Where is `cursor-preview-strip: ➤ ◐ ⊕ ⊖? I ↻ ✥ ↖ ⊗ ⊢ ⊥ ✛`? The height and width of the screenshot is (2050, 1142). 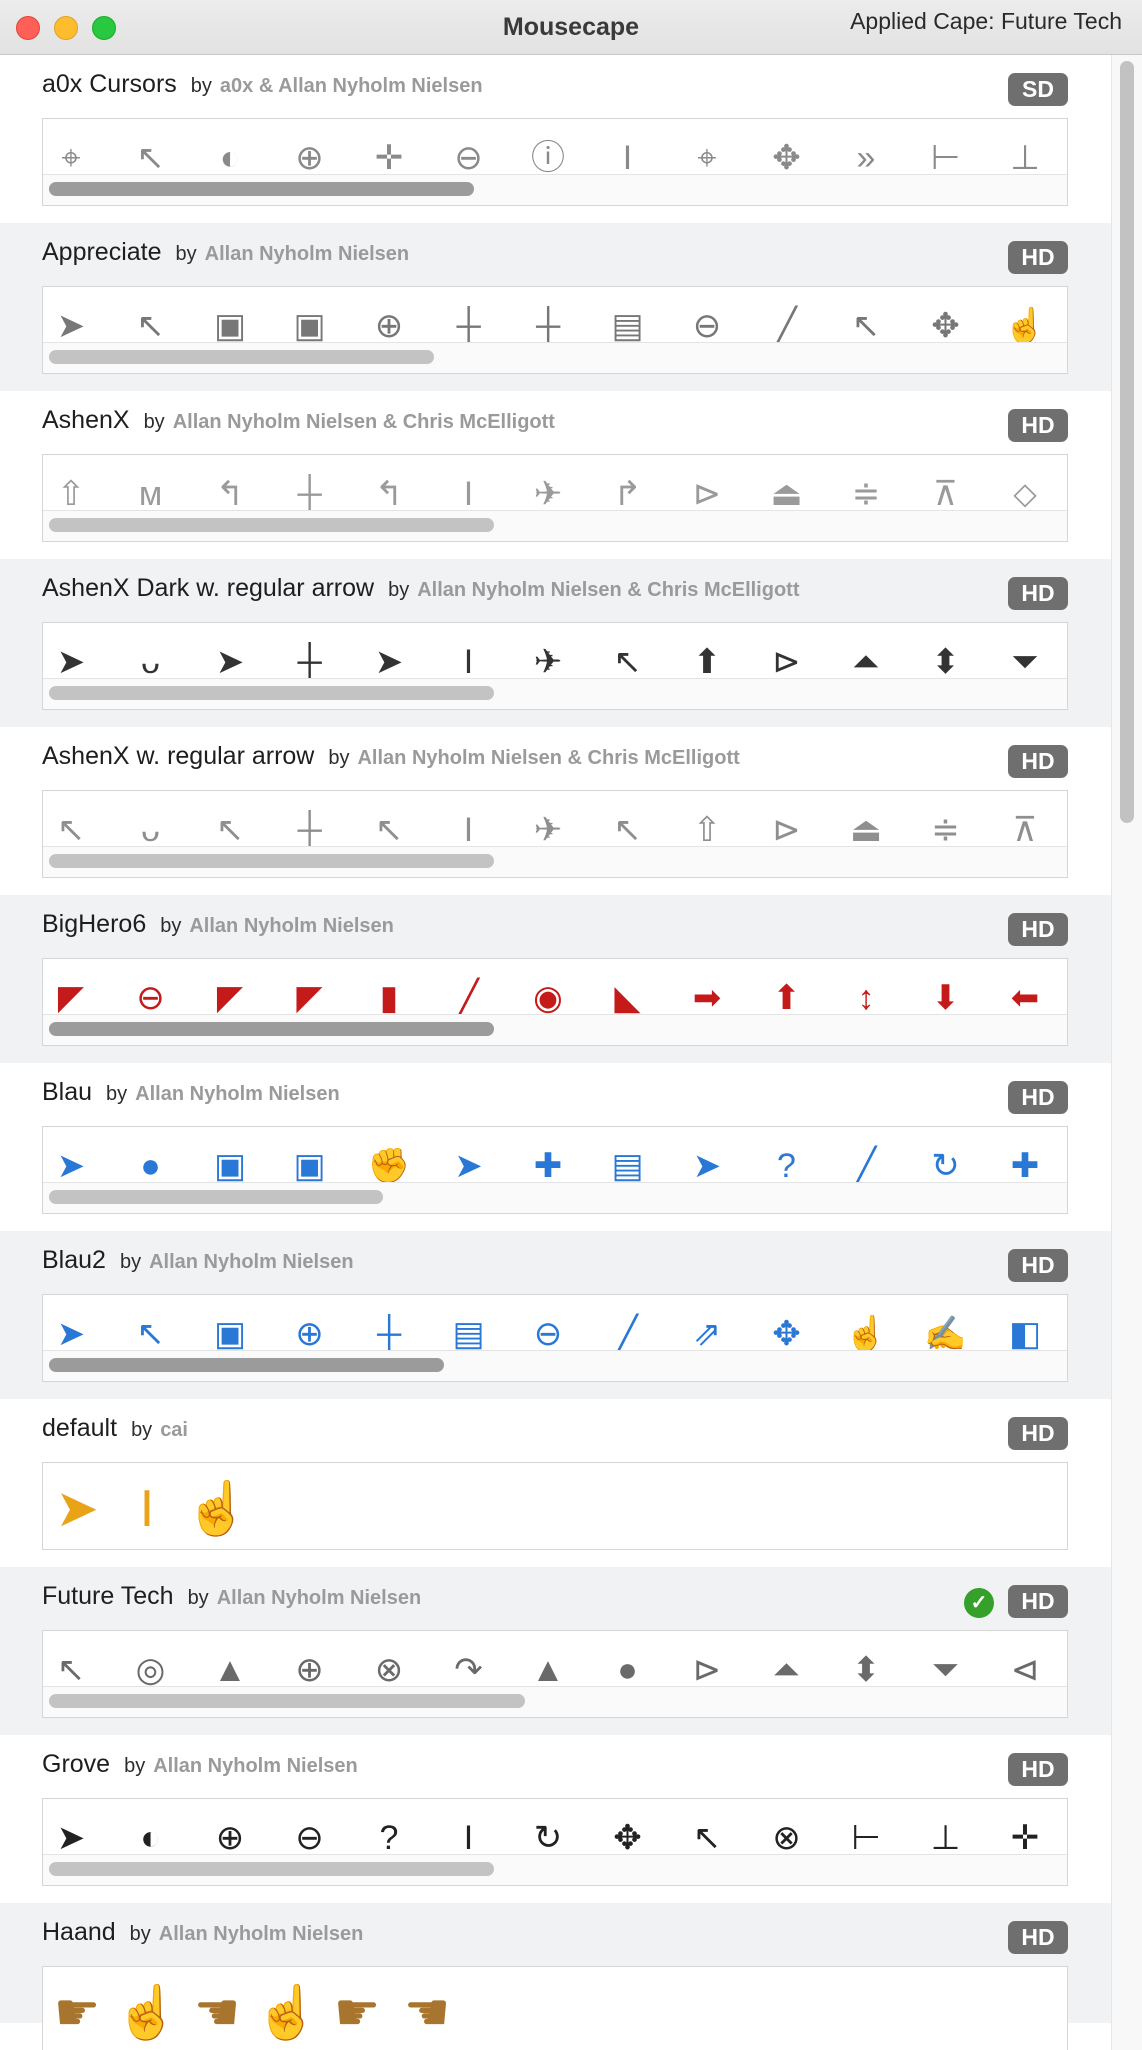
cursor-preview-strip: ➤ ◐ ⊕ ⊖? I ↻ ✥ ↖ ⊗ ⊢ ⊥ ✛ is located at coordinates (555, 1842).